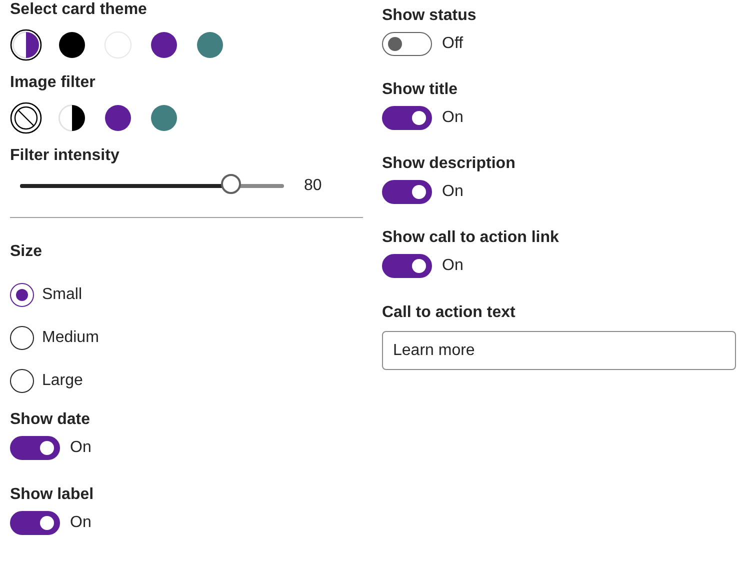  What do you see at coordinates (471, 238) in the screenshot?
I see `toggle-label: Show call to action link` at bounding box center [471, 238].